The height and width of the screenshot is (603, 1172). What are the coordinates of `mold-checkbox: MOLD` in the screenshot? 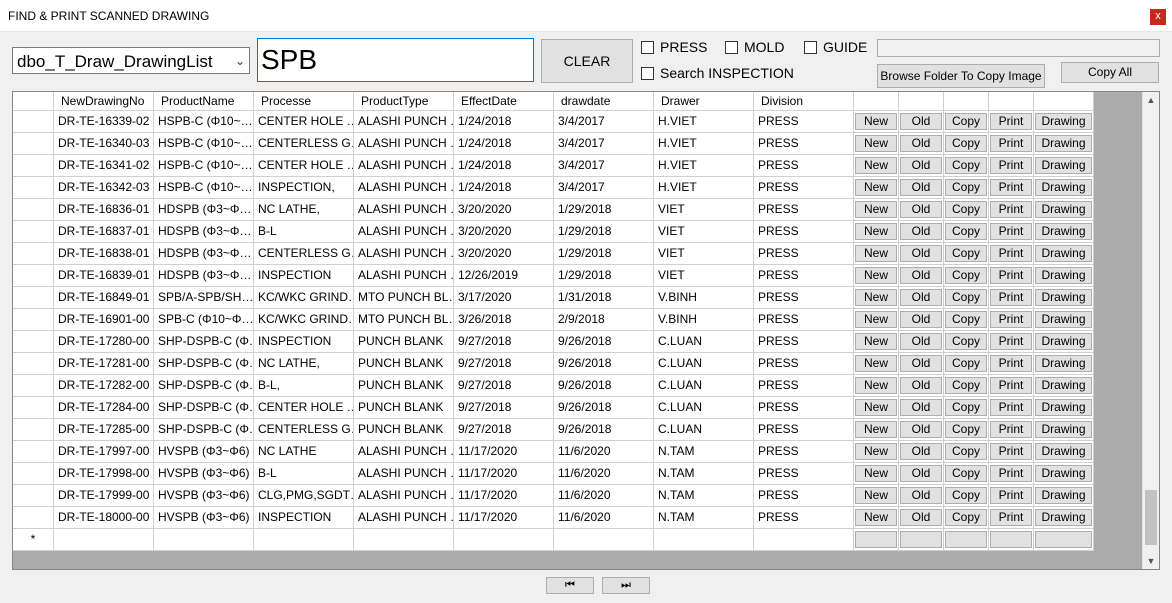 It's located at (754, 47).